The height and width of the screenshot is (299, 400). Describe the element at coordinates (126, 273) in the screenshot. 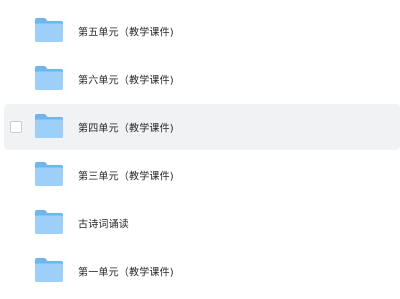

I see `file-name: 第一单元（教学课件)` at that location.